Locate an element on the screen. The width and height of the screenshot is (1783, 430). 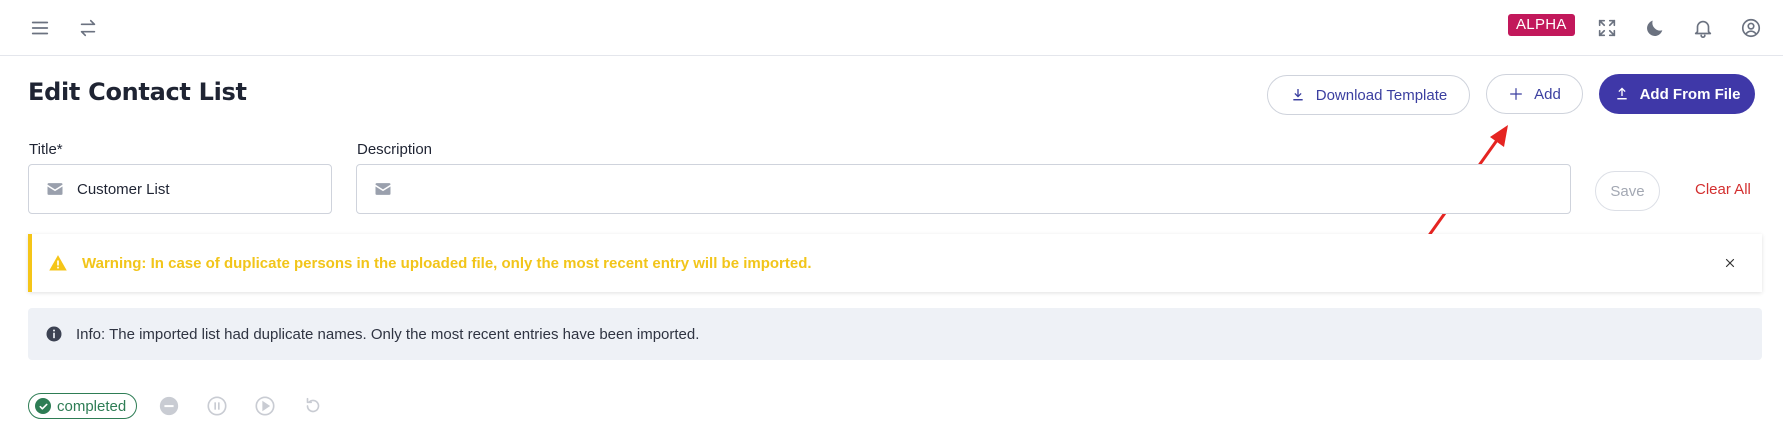
description-field is located at coordinates (963, 189).